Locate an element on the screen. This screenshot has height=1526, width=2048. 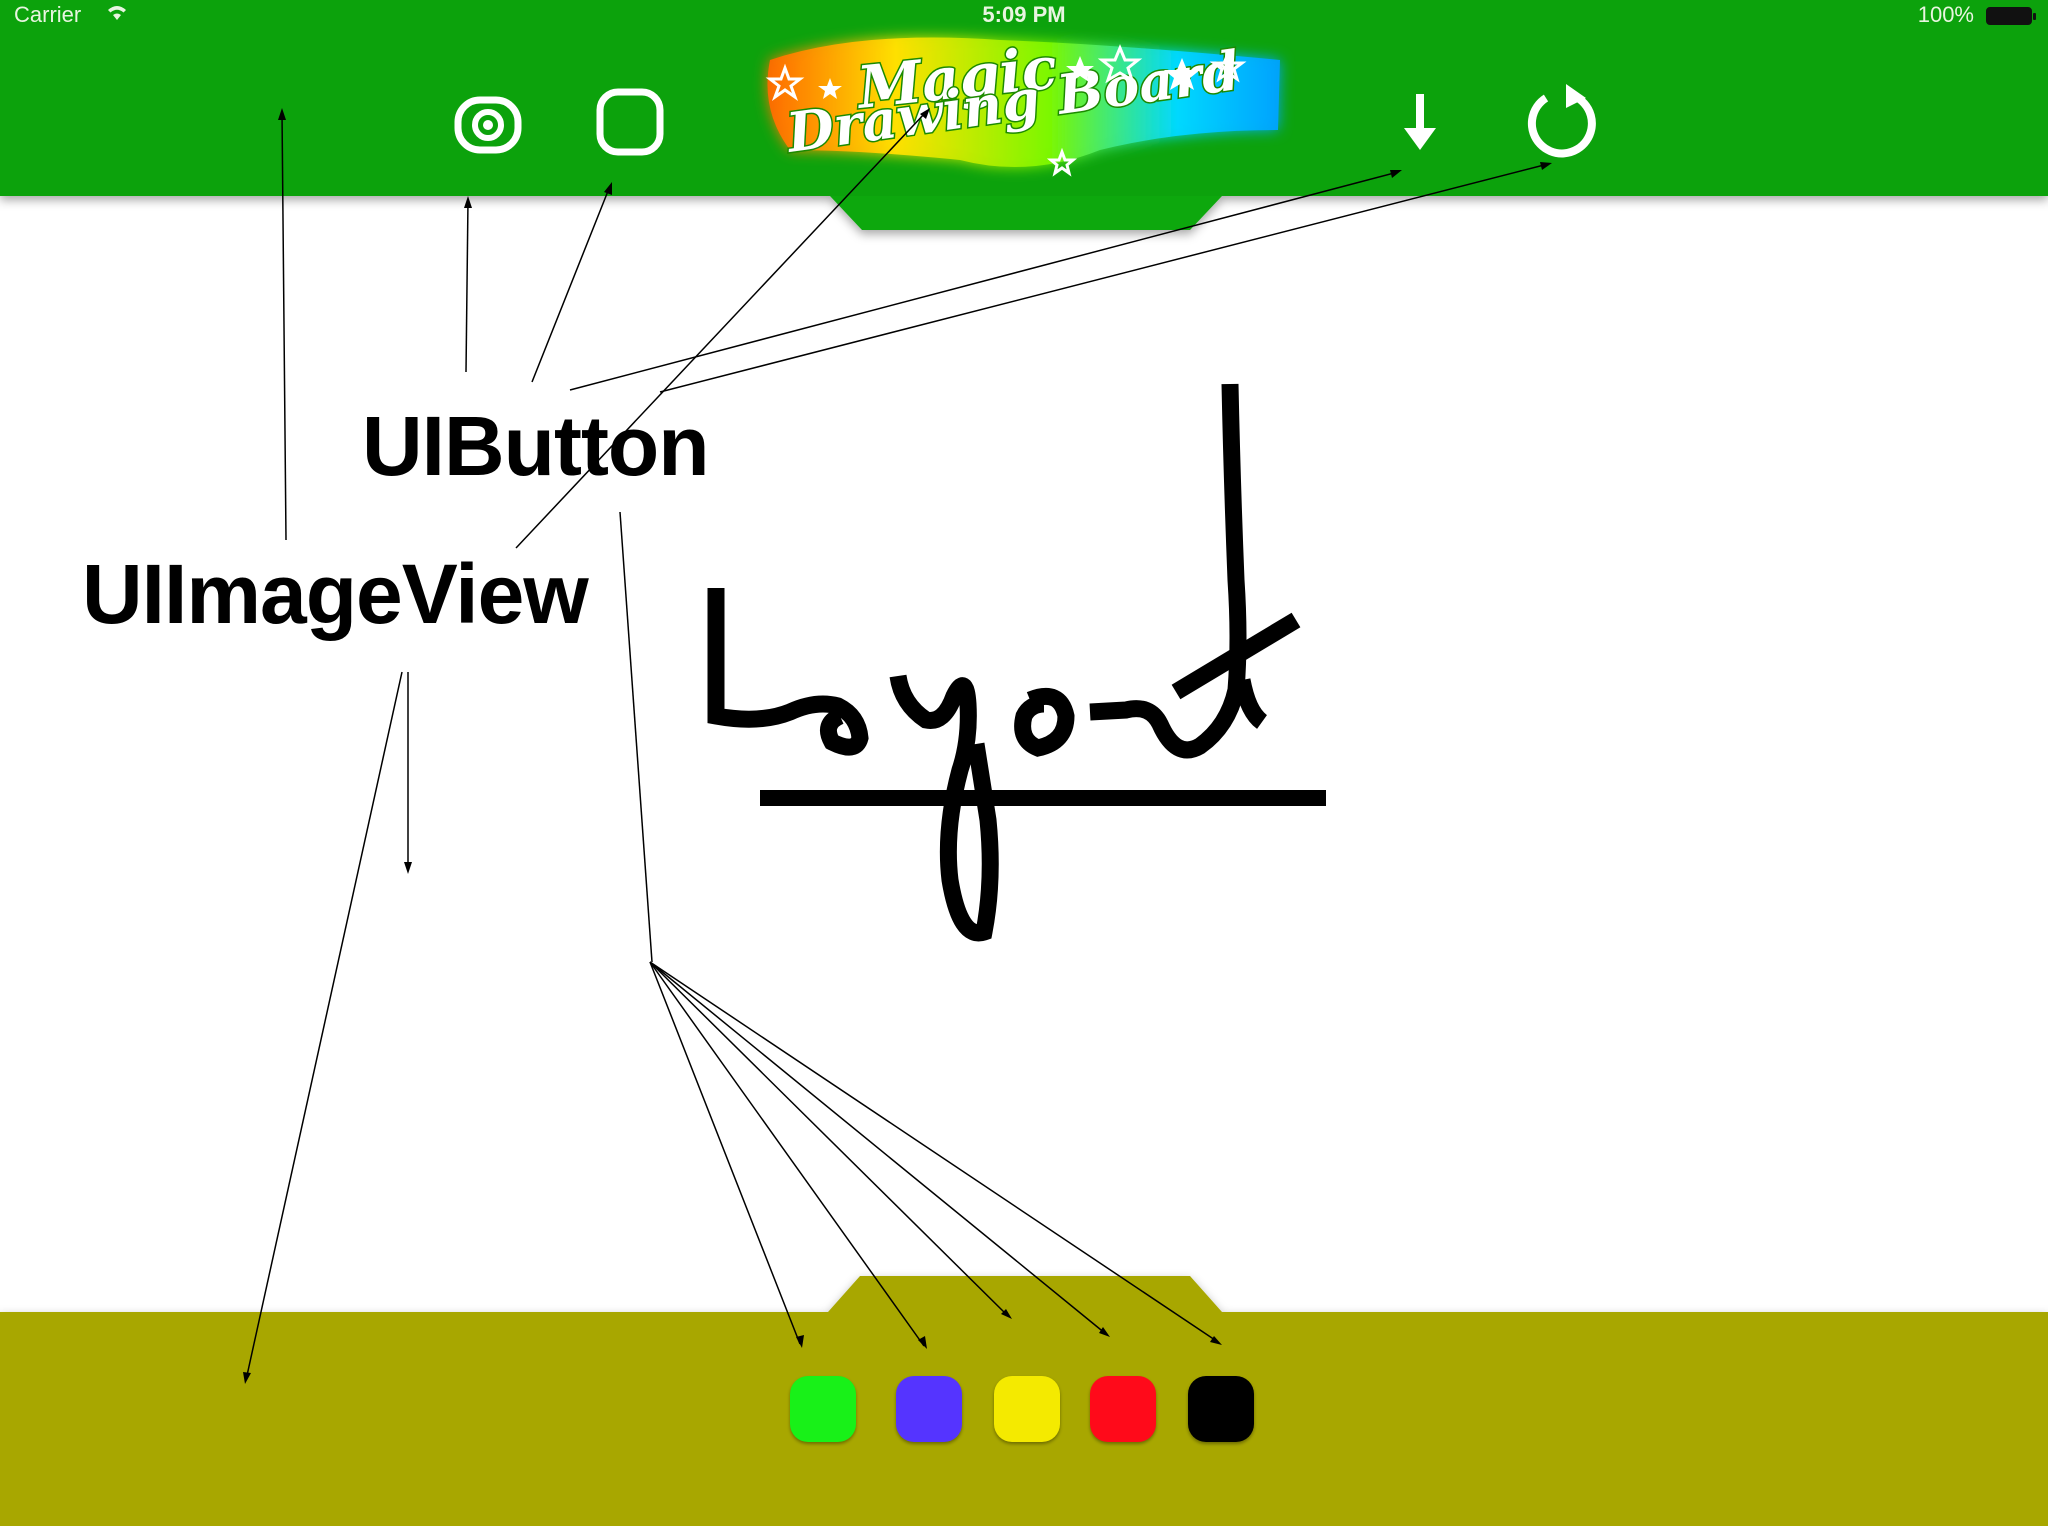
arrow-to-red is located at coordinates (878, 1148).